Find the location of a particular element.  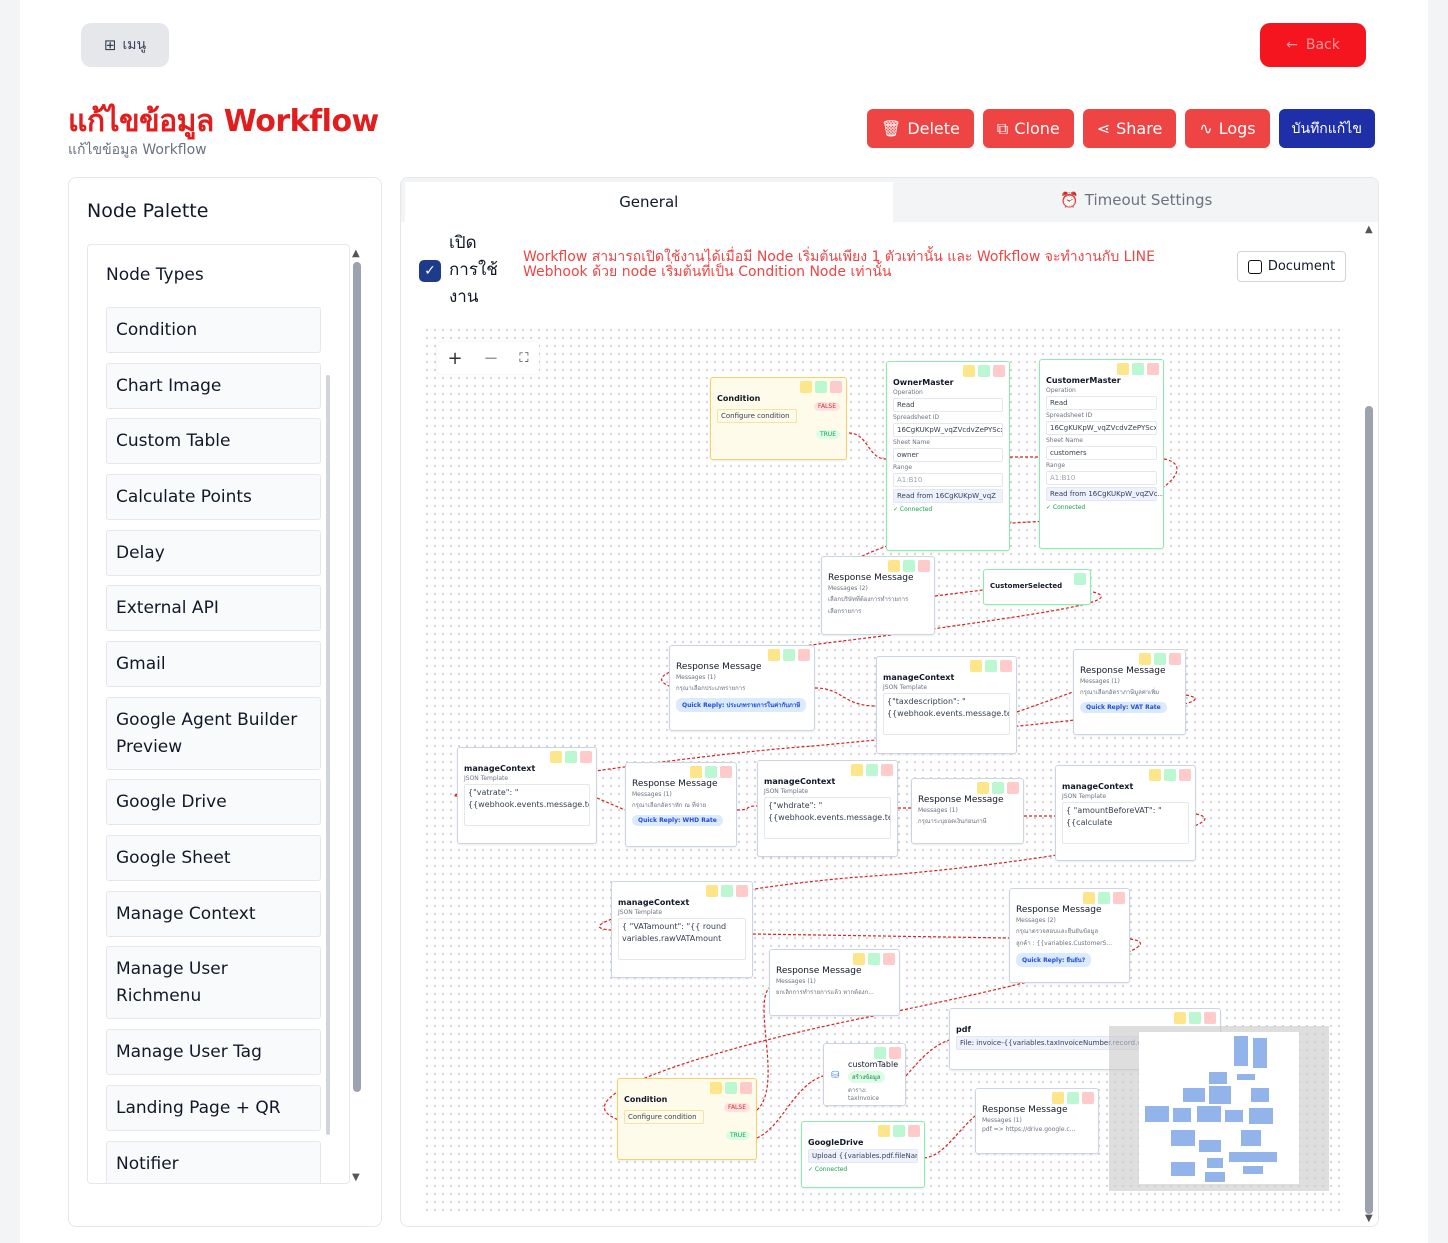

document-button: Document is located at coordinates (1291, 266).